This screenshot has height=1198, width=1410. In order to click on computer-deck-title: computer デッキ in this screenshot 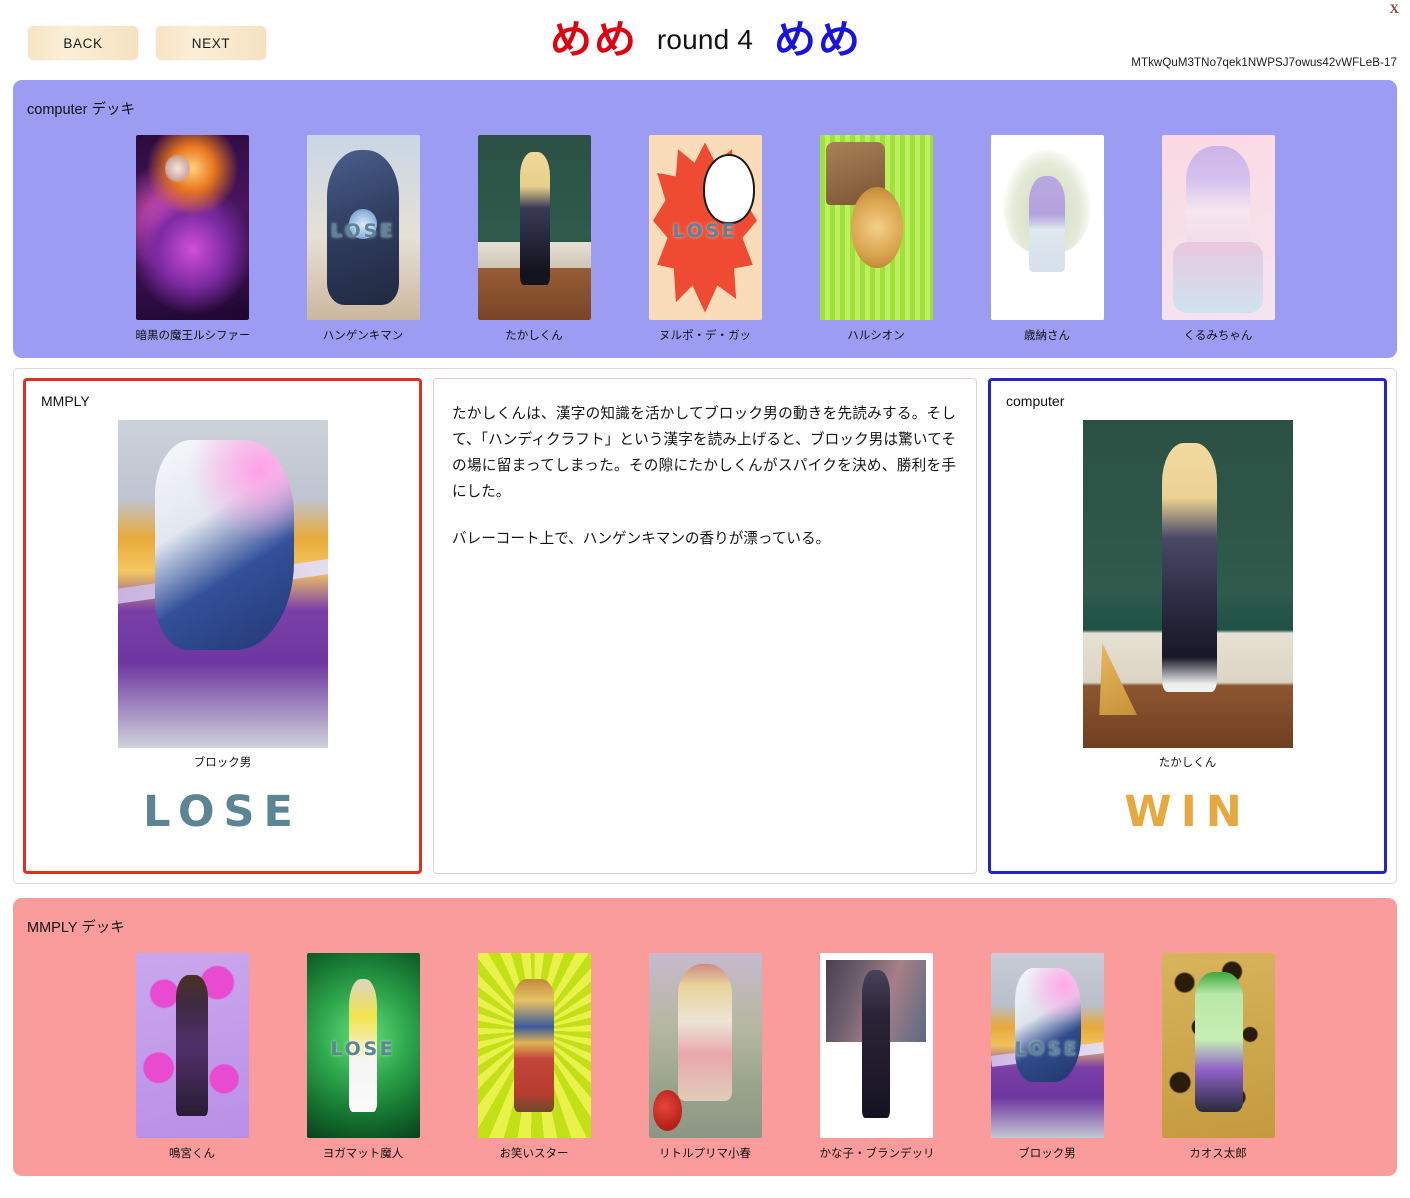, I will do `click(81, 110)`.